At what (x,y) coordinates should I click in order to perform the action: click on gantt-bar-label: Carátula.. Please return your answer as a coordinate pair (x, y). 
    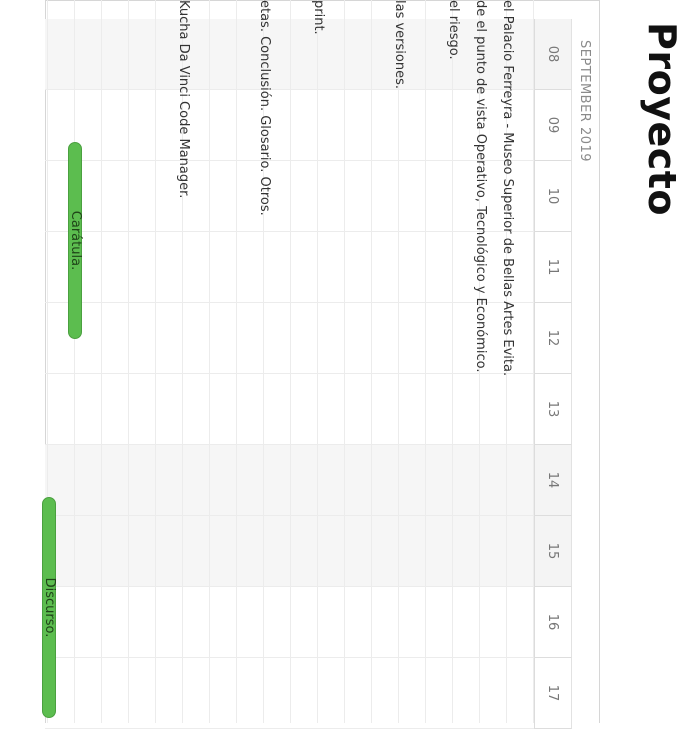
    Looking at the image, I should click on (75, 240).